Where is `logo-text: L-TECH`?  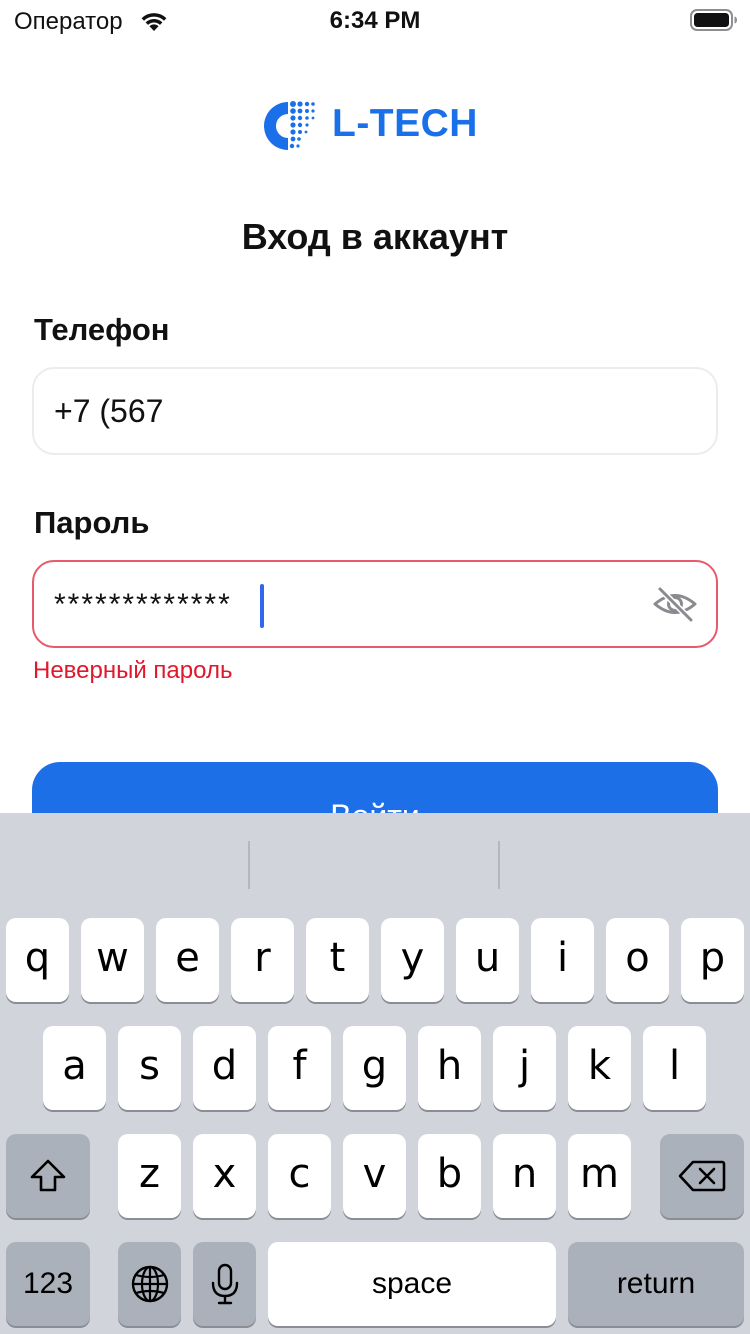 logo-text: L-TECH is located at coordinates (405, 123).